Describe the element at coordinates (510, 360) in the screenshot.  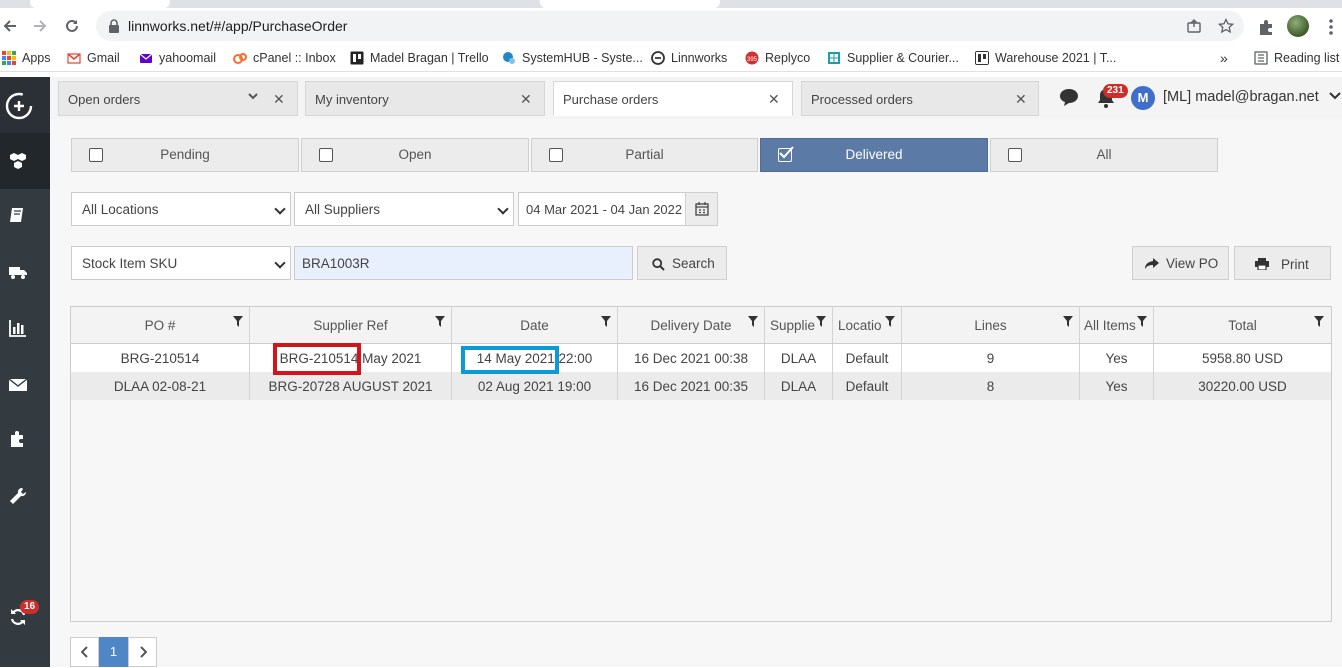
I see `highlight-box-blue` at that location.